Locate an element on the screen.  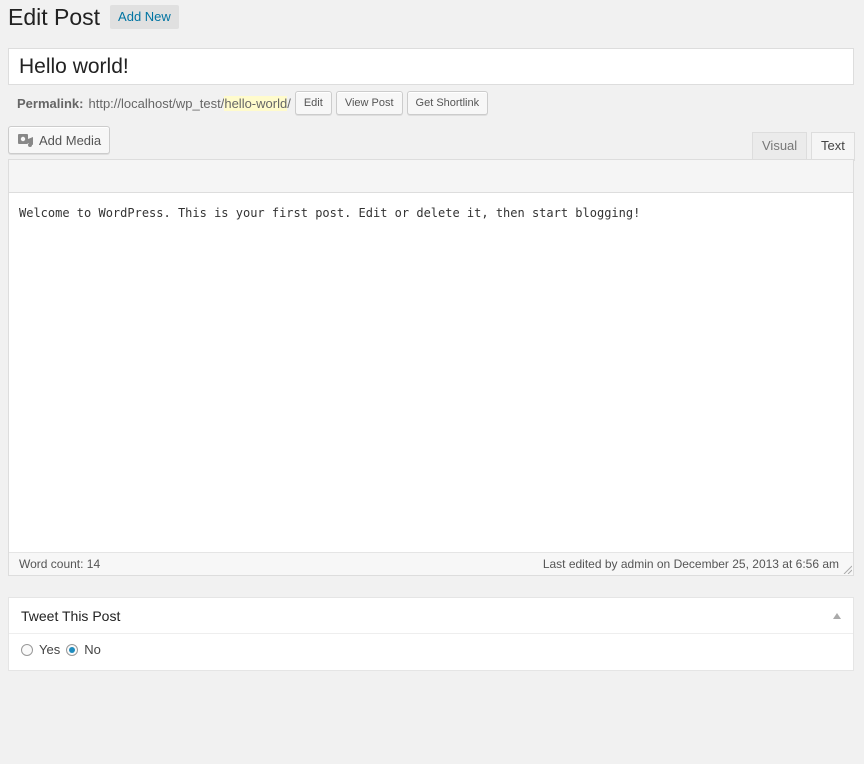
add-media-button: Add Media is located at coordinates (59, 140).